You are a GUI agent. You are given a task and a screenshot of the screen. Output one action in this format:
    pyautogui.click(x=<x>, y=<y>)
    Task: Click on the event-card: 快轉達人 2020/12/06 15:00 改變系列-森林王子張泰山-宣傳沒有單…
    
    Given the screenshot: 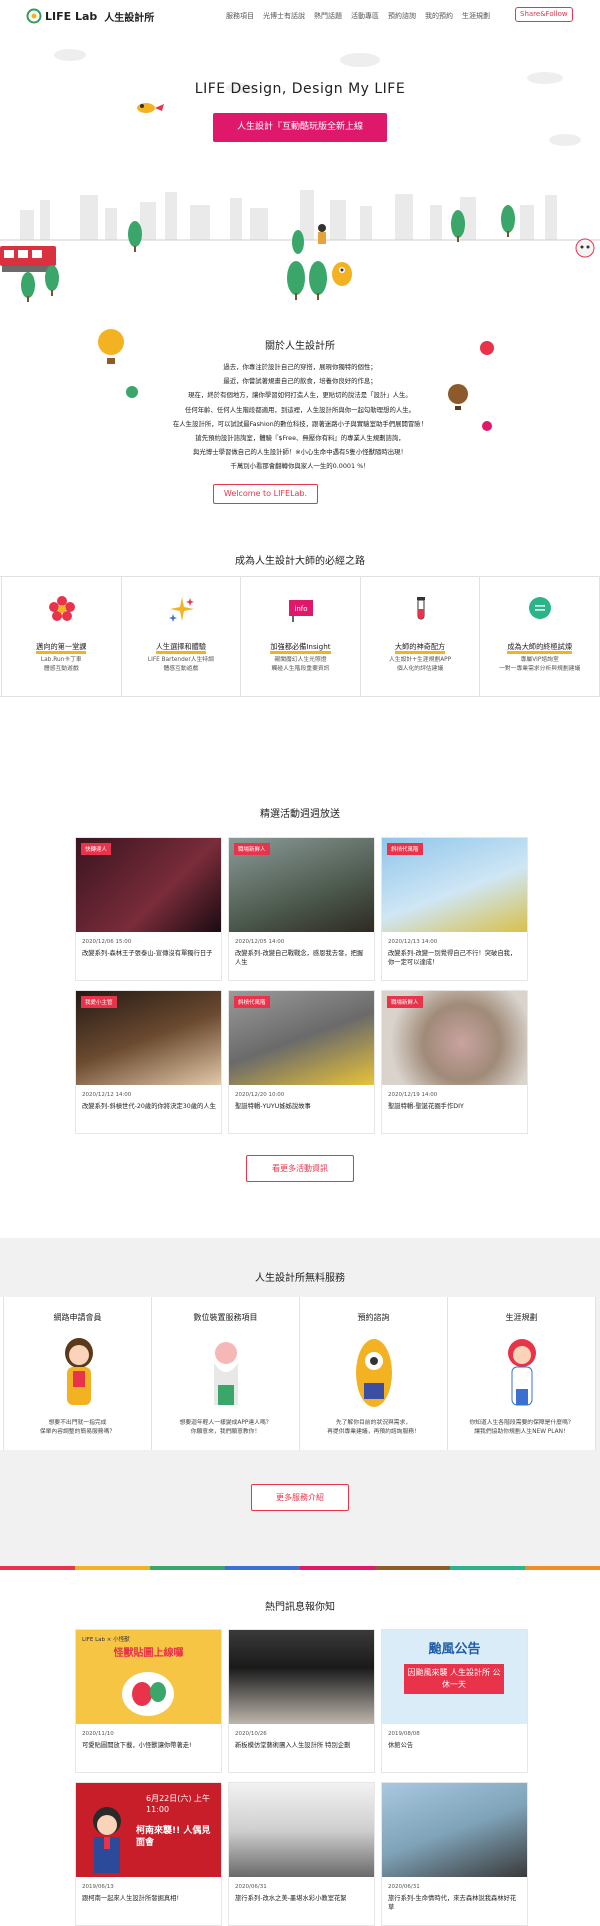 What is the action you would take?
    pyautogui.click(x=148, y=909)
    